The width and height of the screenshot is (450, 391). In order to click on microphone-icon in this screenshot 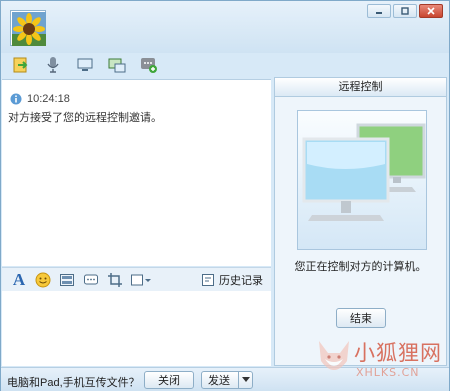, I will do `click(53, 65)`.